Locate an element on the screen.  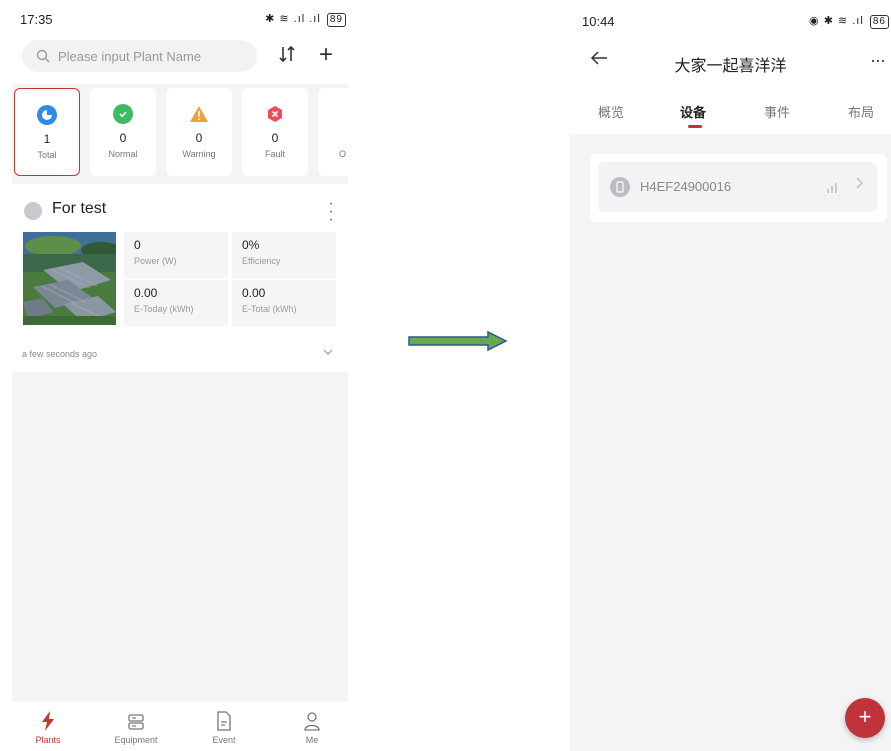
fault-label: Fault is located at coordinates (274, 154).